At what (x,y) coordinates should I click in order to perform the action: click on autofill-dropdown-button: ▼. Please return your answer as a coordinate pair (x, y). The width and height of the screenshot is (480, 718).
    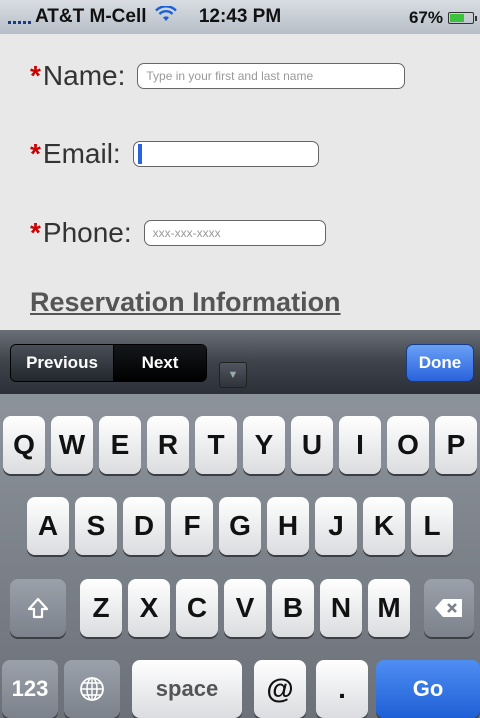
    Looking at the image, I should click on (233, 375).